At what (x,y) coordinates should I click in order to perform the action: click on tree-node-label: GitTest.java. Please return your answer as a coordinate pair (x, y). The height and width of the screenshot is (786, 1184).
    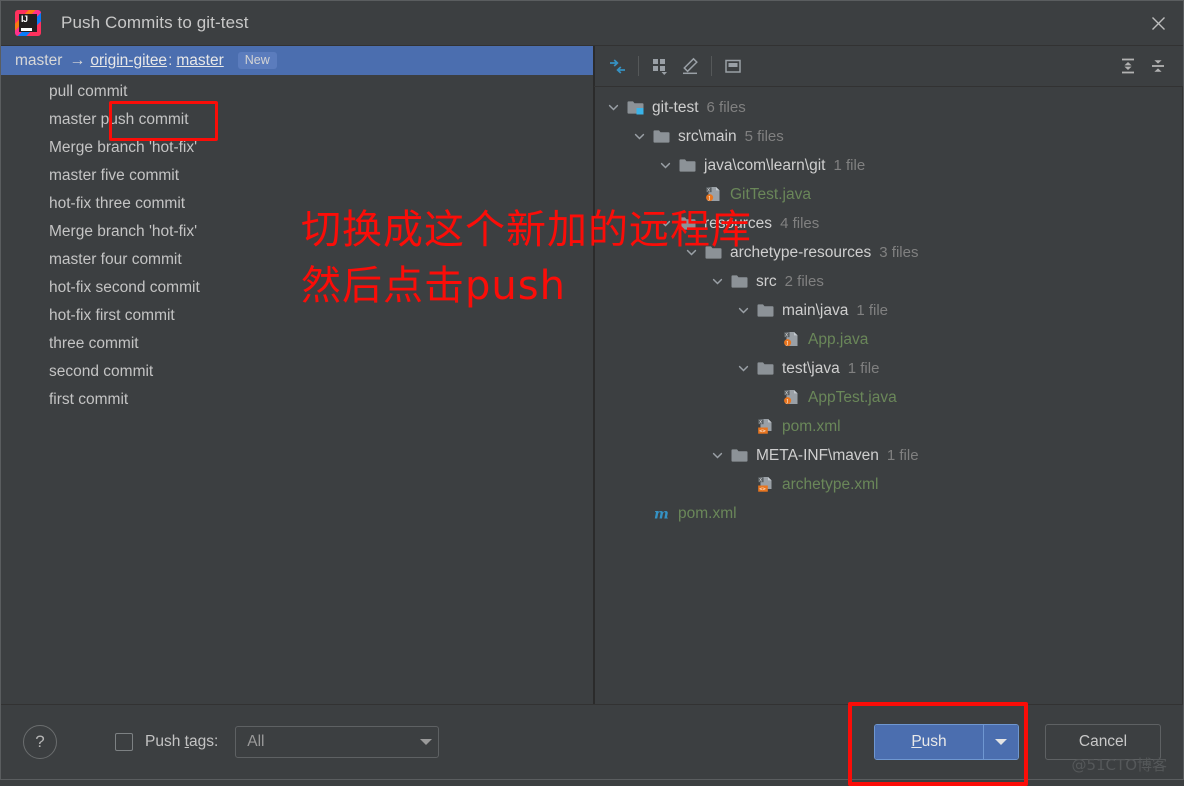
    Looking at the image, I should click on (770, 194).